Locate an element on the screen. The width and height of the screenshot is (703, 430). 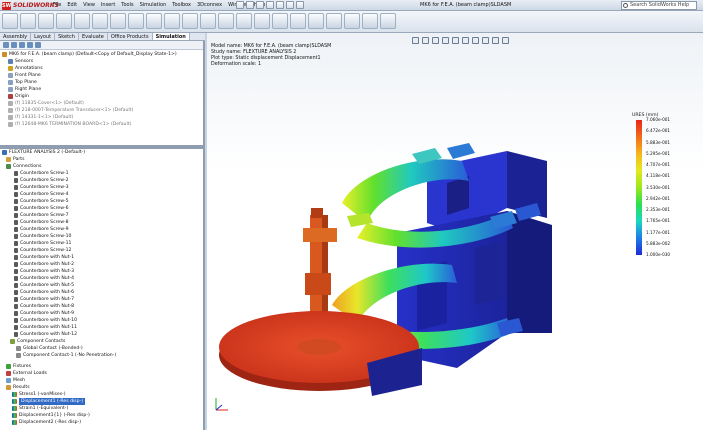
undo-icon is located at coordinates (280, 5).